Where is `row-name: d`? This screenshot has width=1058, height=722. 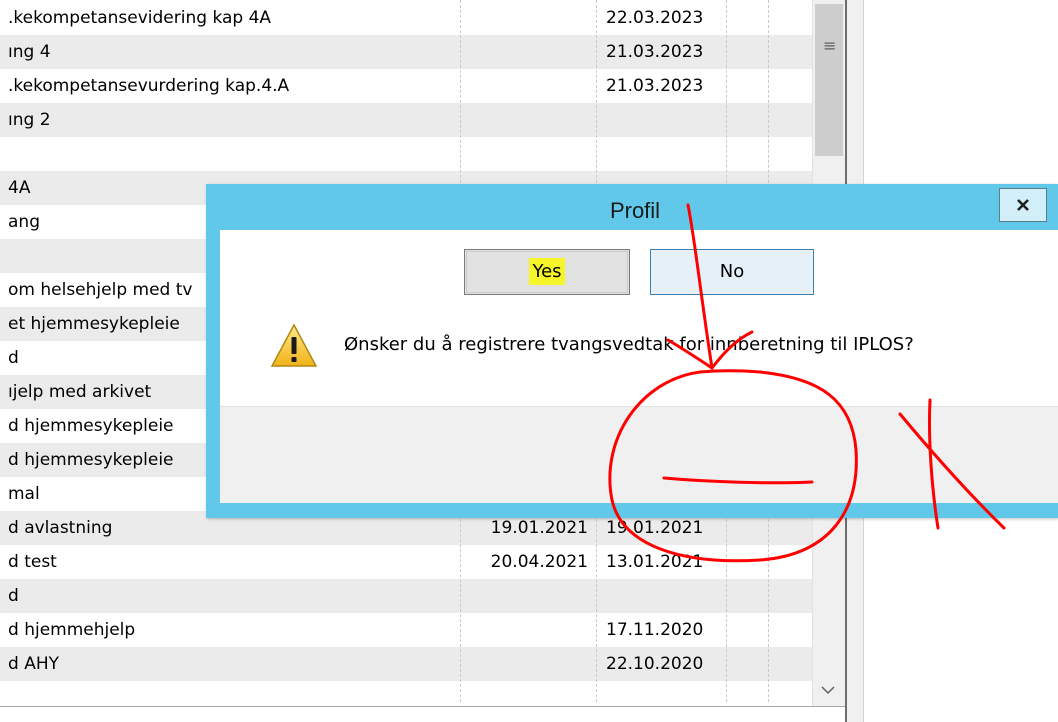 row-name: d is located at coordinates (13, 596).